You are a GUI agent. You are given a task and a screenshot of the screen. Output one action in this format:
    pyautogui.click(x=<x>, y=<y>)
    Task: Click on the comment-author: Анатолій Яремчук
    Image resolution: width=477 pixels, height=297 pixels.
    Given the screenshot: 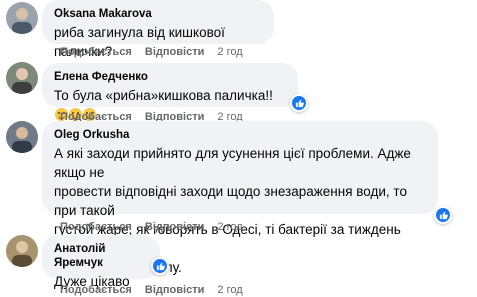 What is the action you would take?
    pyautogui.click(x=101, y=256)
    